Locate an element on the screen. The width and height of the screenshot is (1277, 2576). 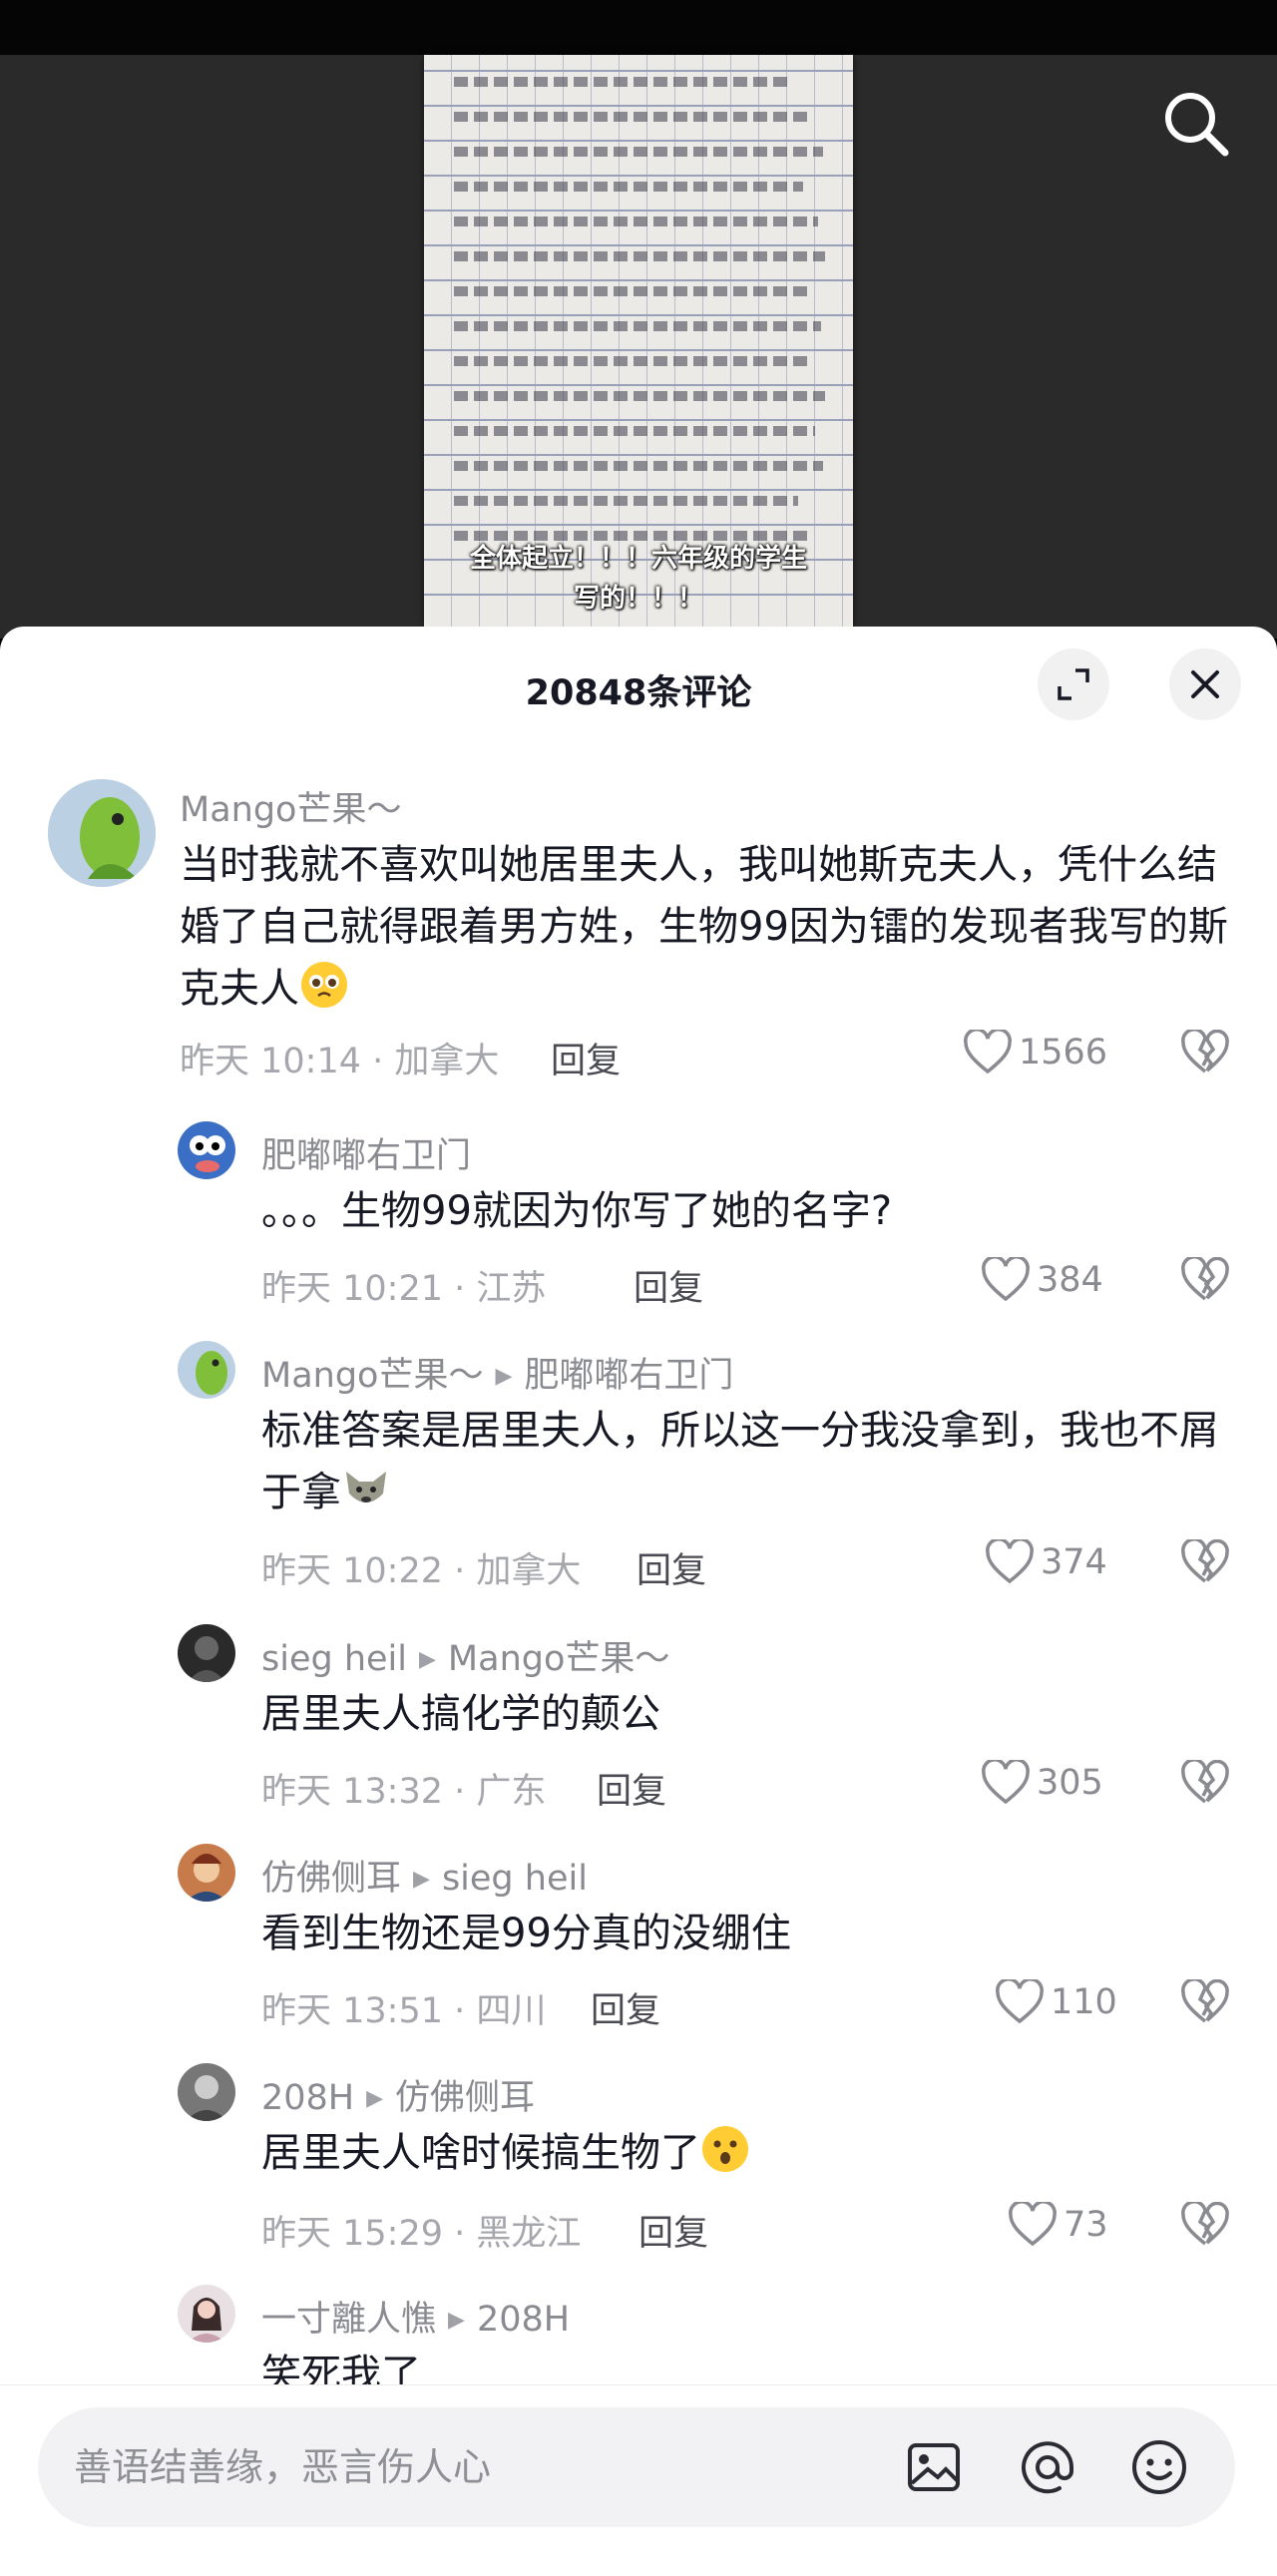
comment-meta: 昨天 13:51 · 四川 is located at coordinates (404, 2011).